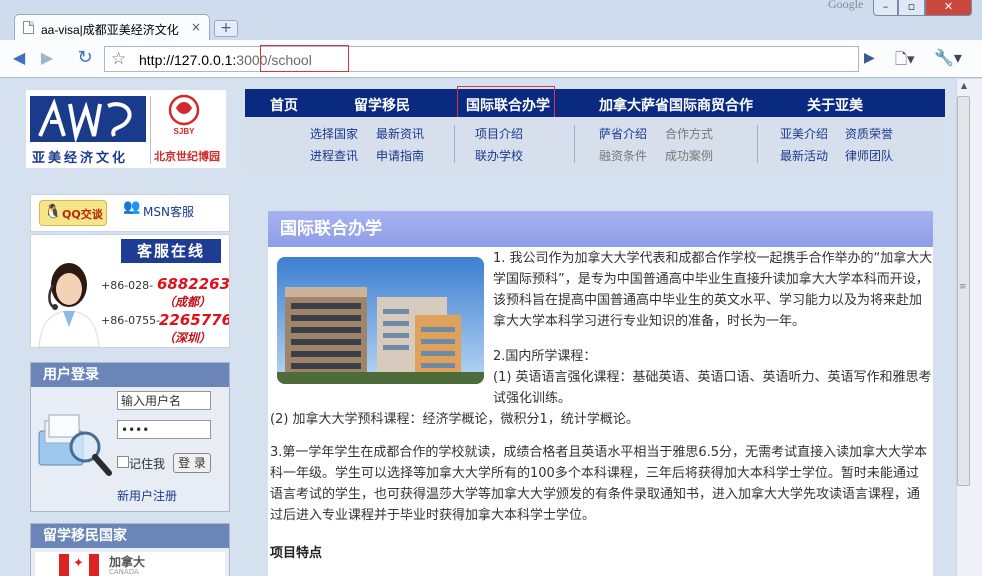 This screenshot has width=982, height=576. What do you see at coordinates (481, 59) in the screenshot?
I see `address-bar: ☆ http://127.0.0.1:3000/school` at bounding box center [481, 59].